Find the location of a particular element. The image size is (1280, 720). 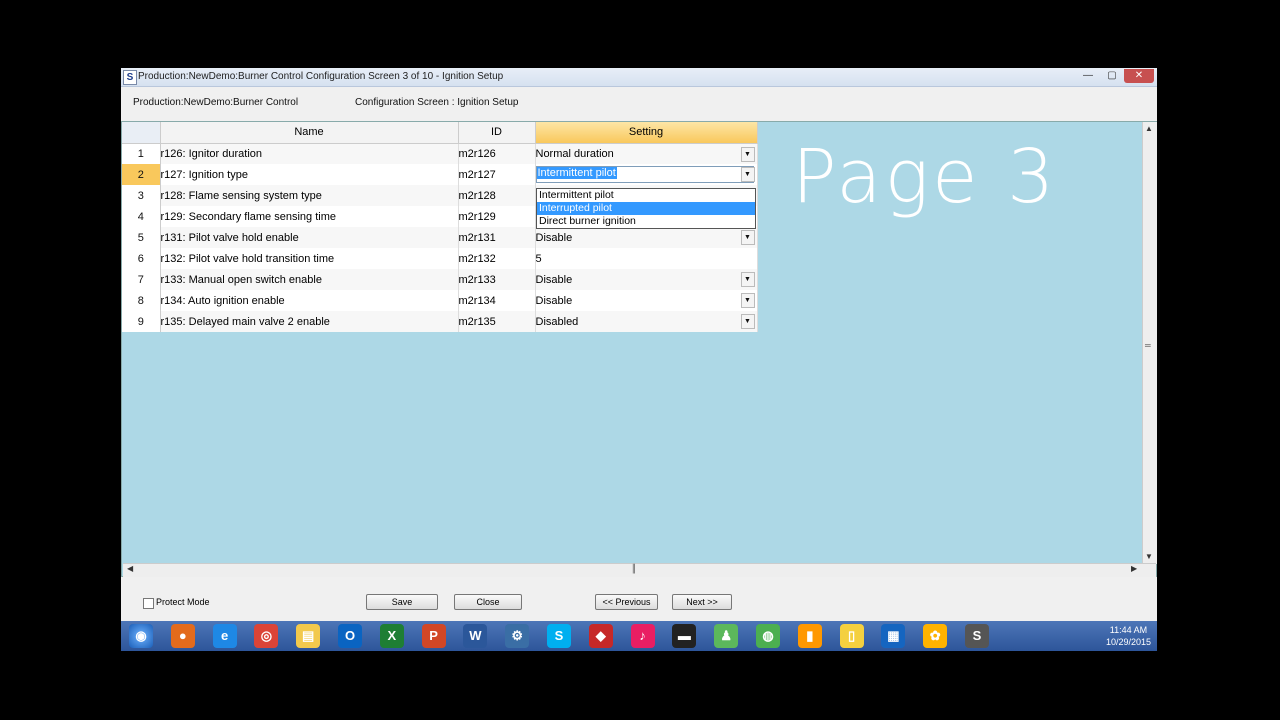

internet-explorer-icon: e is located at coordinates (224, 636).